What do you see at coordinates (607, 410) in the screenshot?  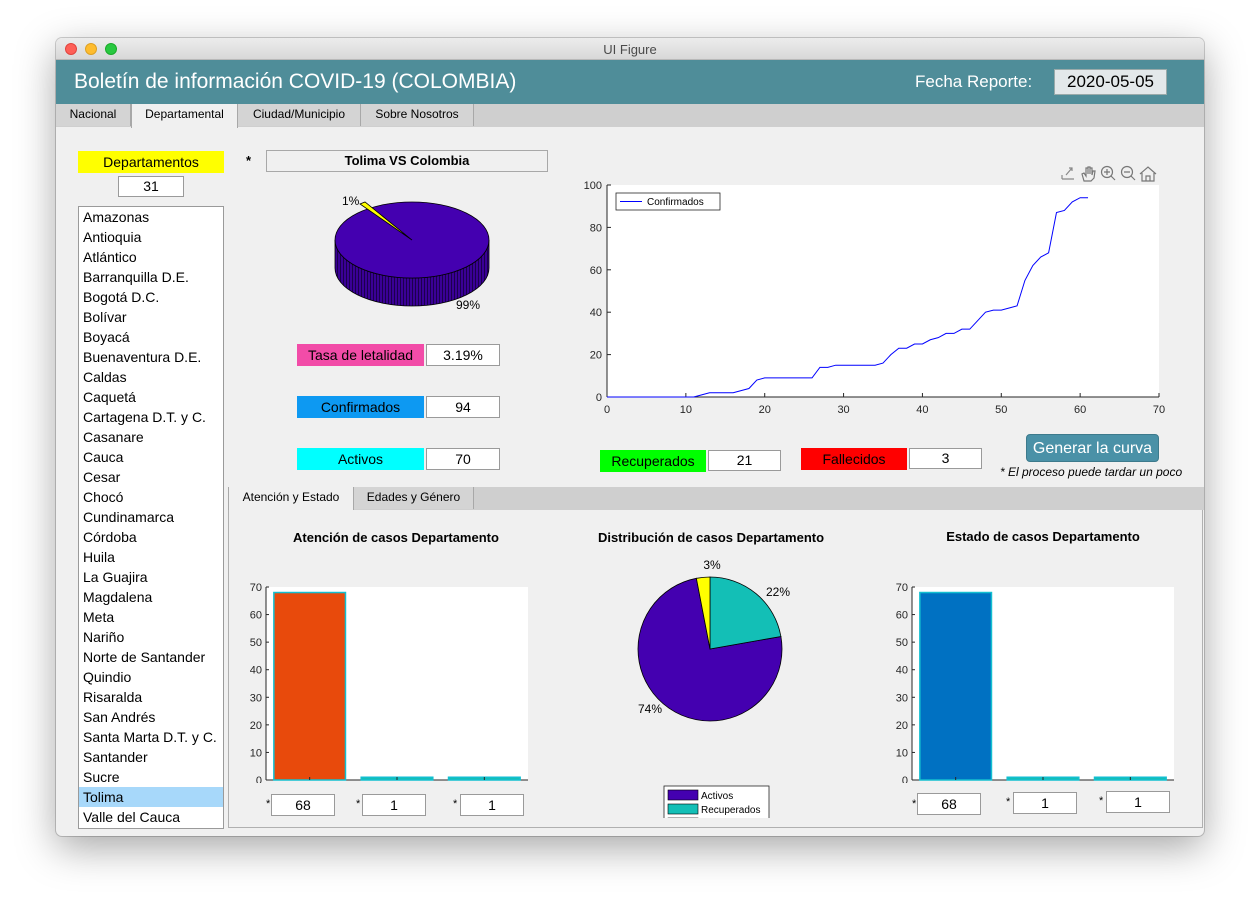 I see `x-tick-label: 0` at bounding box center [607, 410].